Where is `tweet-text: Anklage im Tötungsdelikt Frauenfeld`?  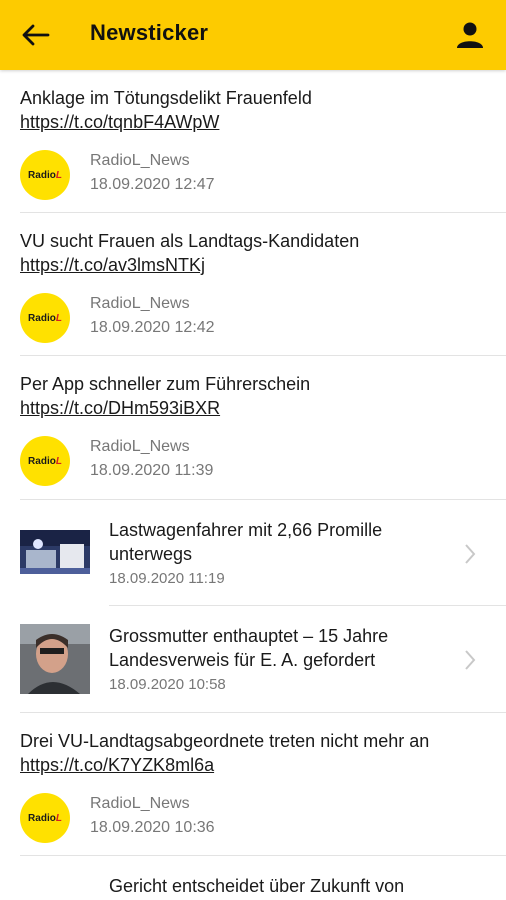 tweet-text: Anklage im Tötungsdelikt Frauenfeld is located at coordinates (166, 98).